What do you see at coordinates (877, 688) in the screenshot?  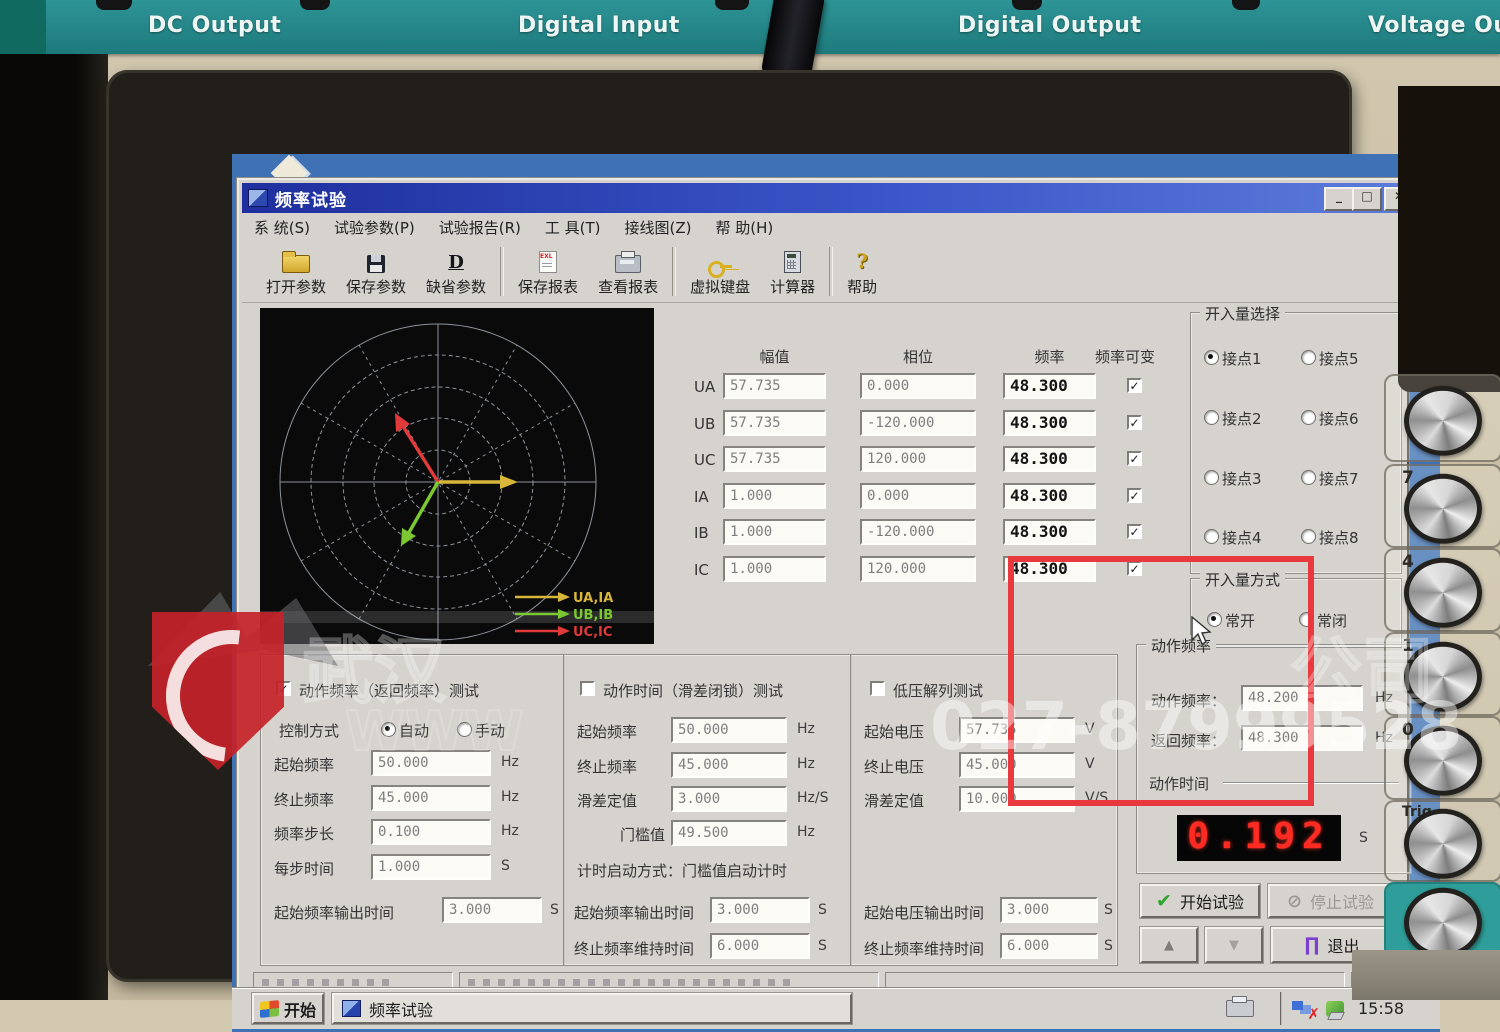 I see `lv-test-checkbox` at bounding box center [877, 688].